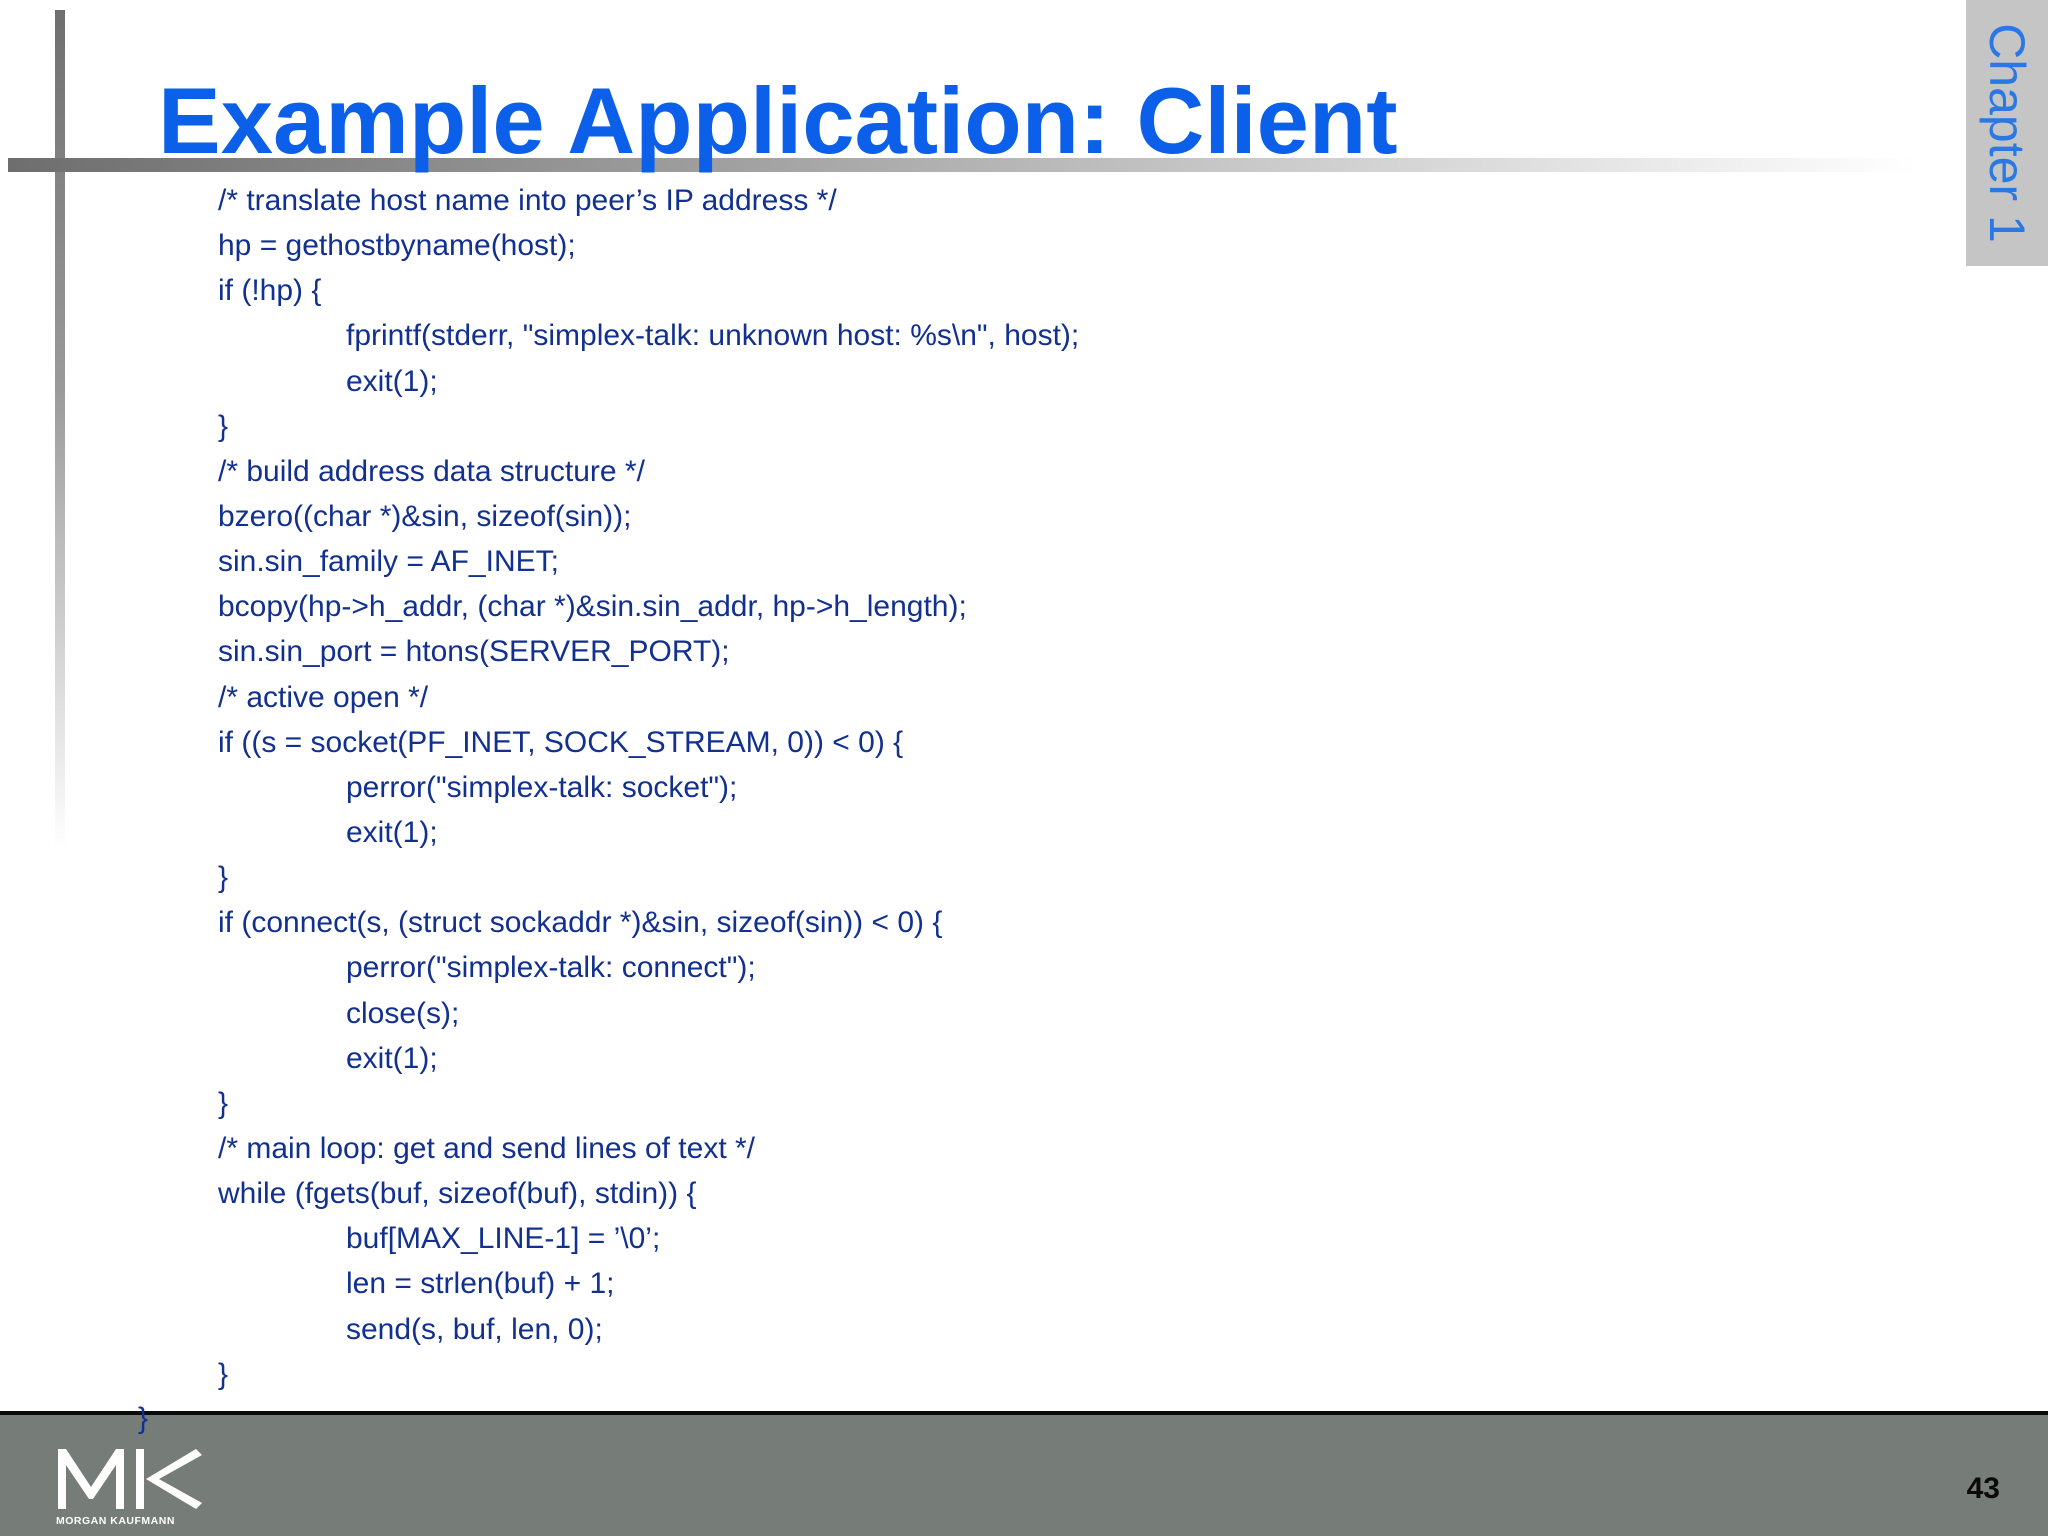 The height and width of the screenshot is (1536, 2048). What do you see at coordinates (474, 1329) in the screenshot?
I see `code-line: send(s, buf, len, 0);` at bounding box center [474, 1329].